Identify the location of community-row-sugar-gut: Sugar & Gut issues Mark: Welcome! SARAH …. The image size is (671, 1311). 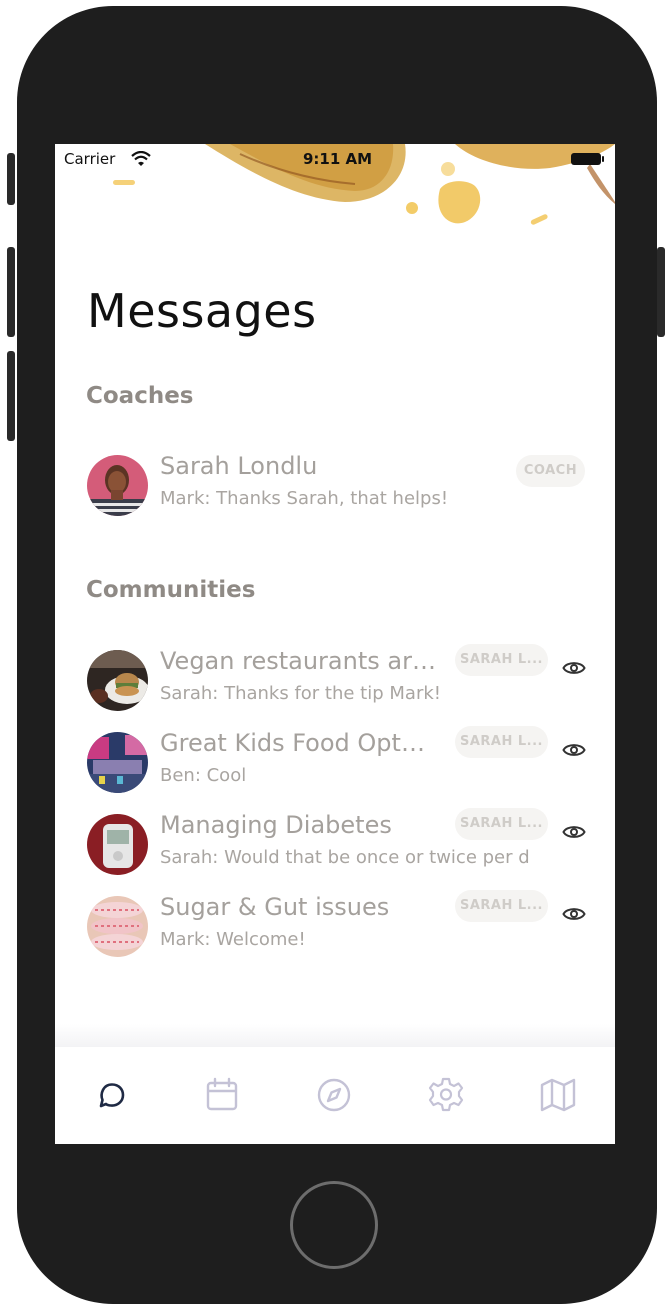
(335, 925).